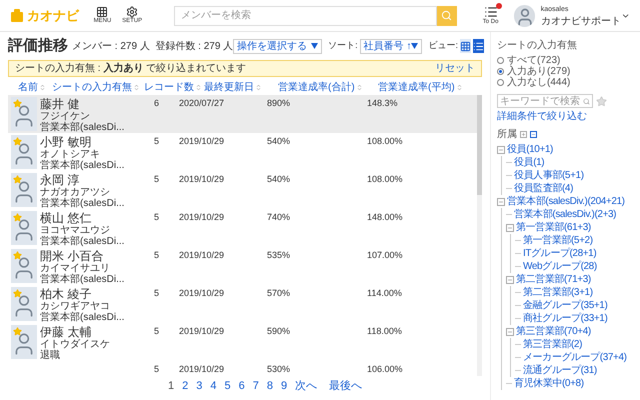  I want to click on action-select: 操作を選択する, so click(277, 46).